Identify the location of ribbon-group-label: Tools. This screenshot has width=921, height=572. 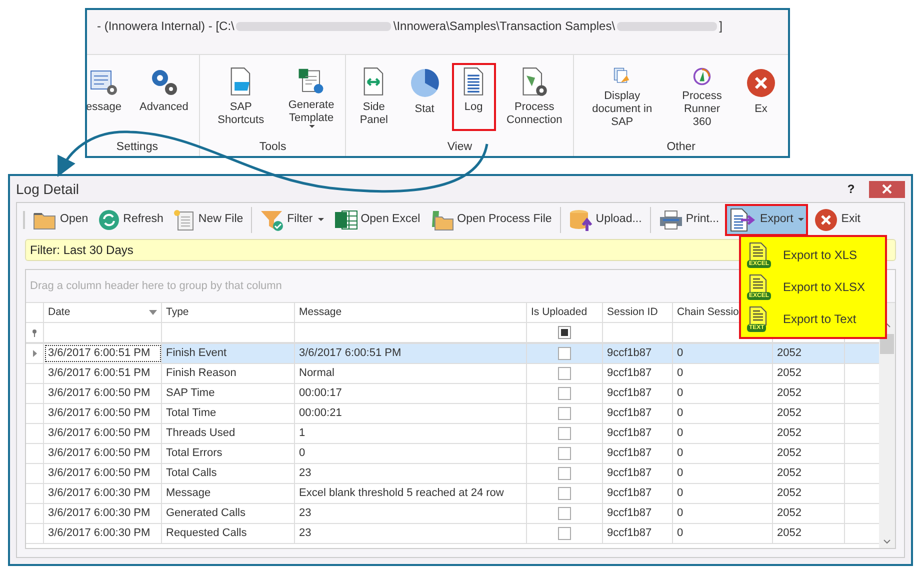
(272, 147).